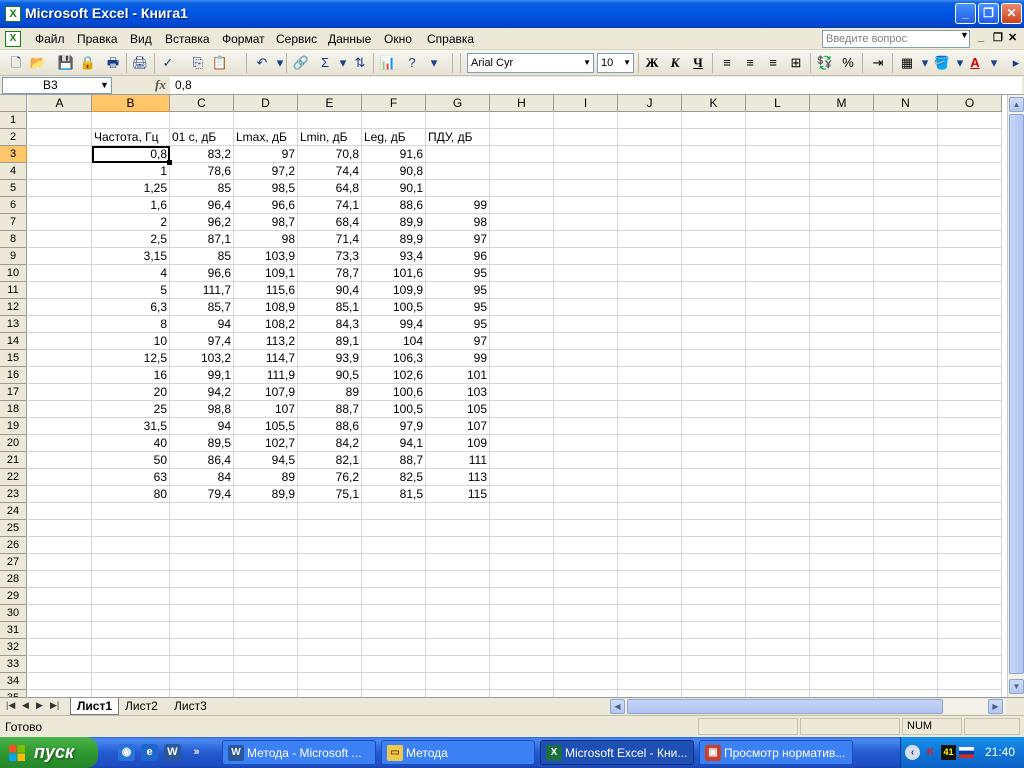  What do you see at coordinates (60, 239) in the screenshot?
I see `cell-A8` at bounding box center [60, 239].